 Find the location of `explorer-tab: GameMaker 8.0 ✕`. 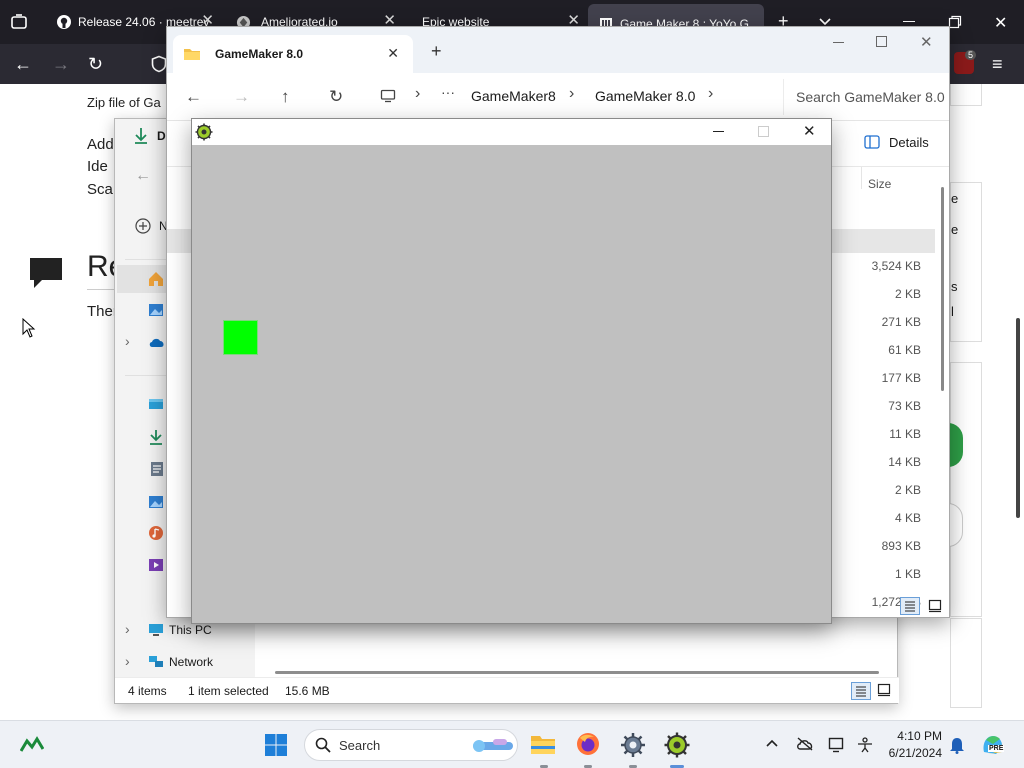

explorer-tab: GameMaker 8.0 ✕ is located at coordinates (293, 54).